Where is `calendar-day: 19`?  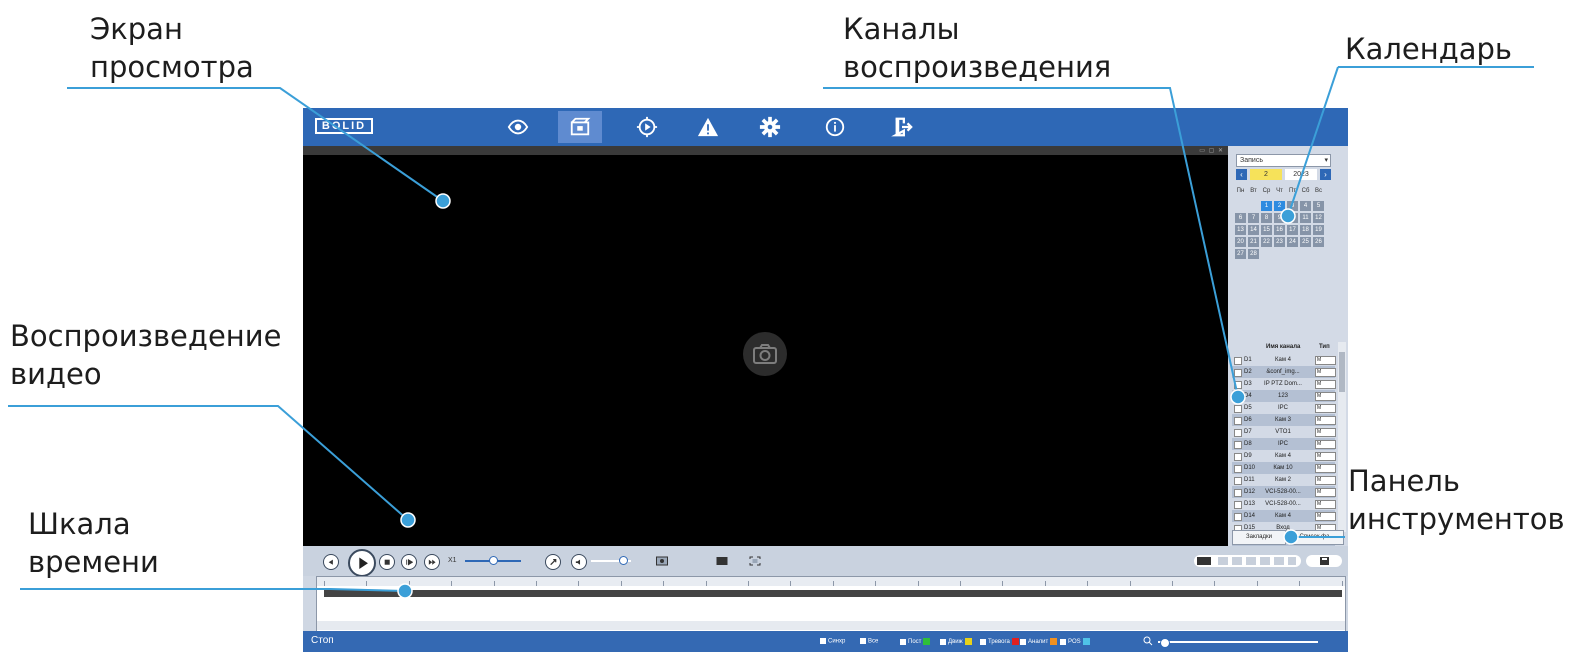
calendar-day: 19 is located at coordinates (1318, 230).